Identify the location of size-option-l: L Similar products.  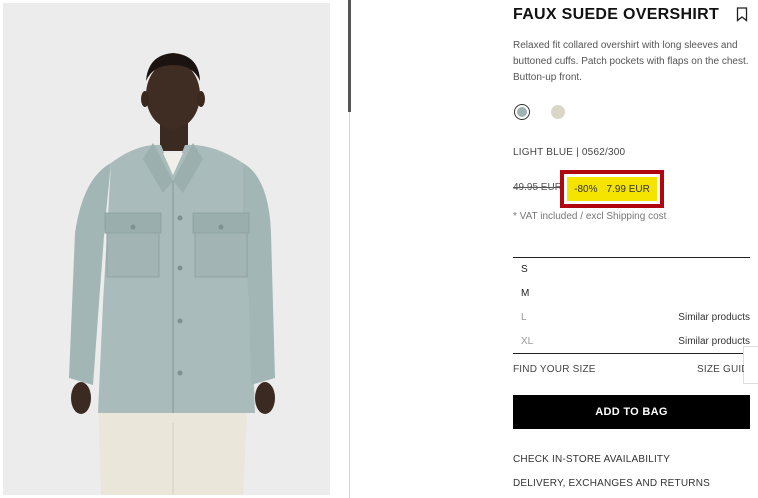
(631, 317).